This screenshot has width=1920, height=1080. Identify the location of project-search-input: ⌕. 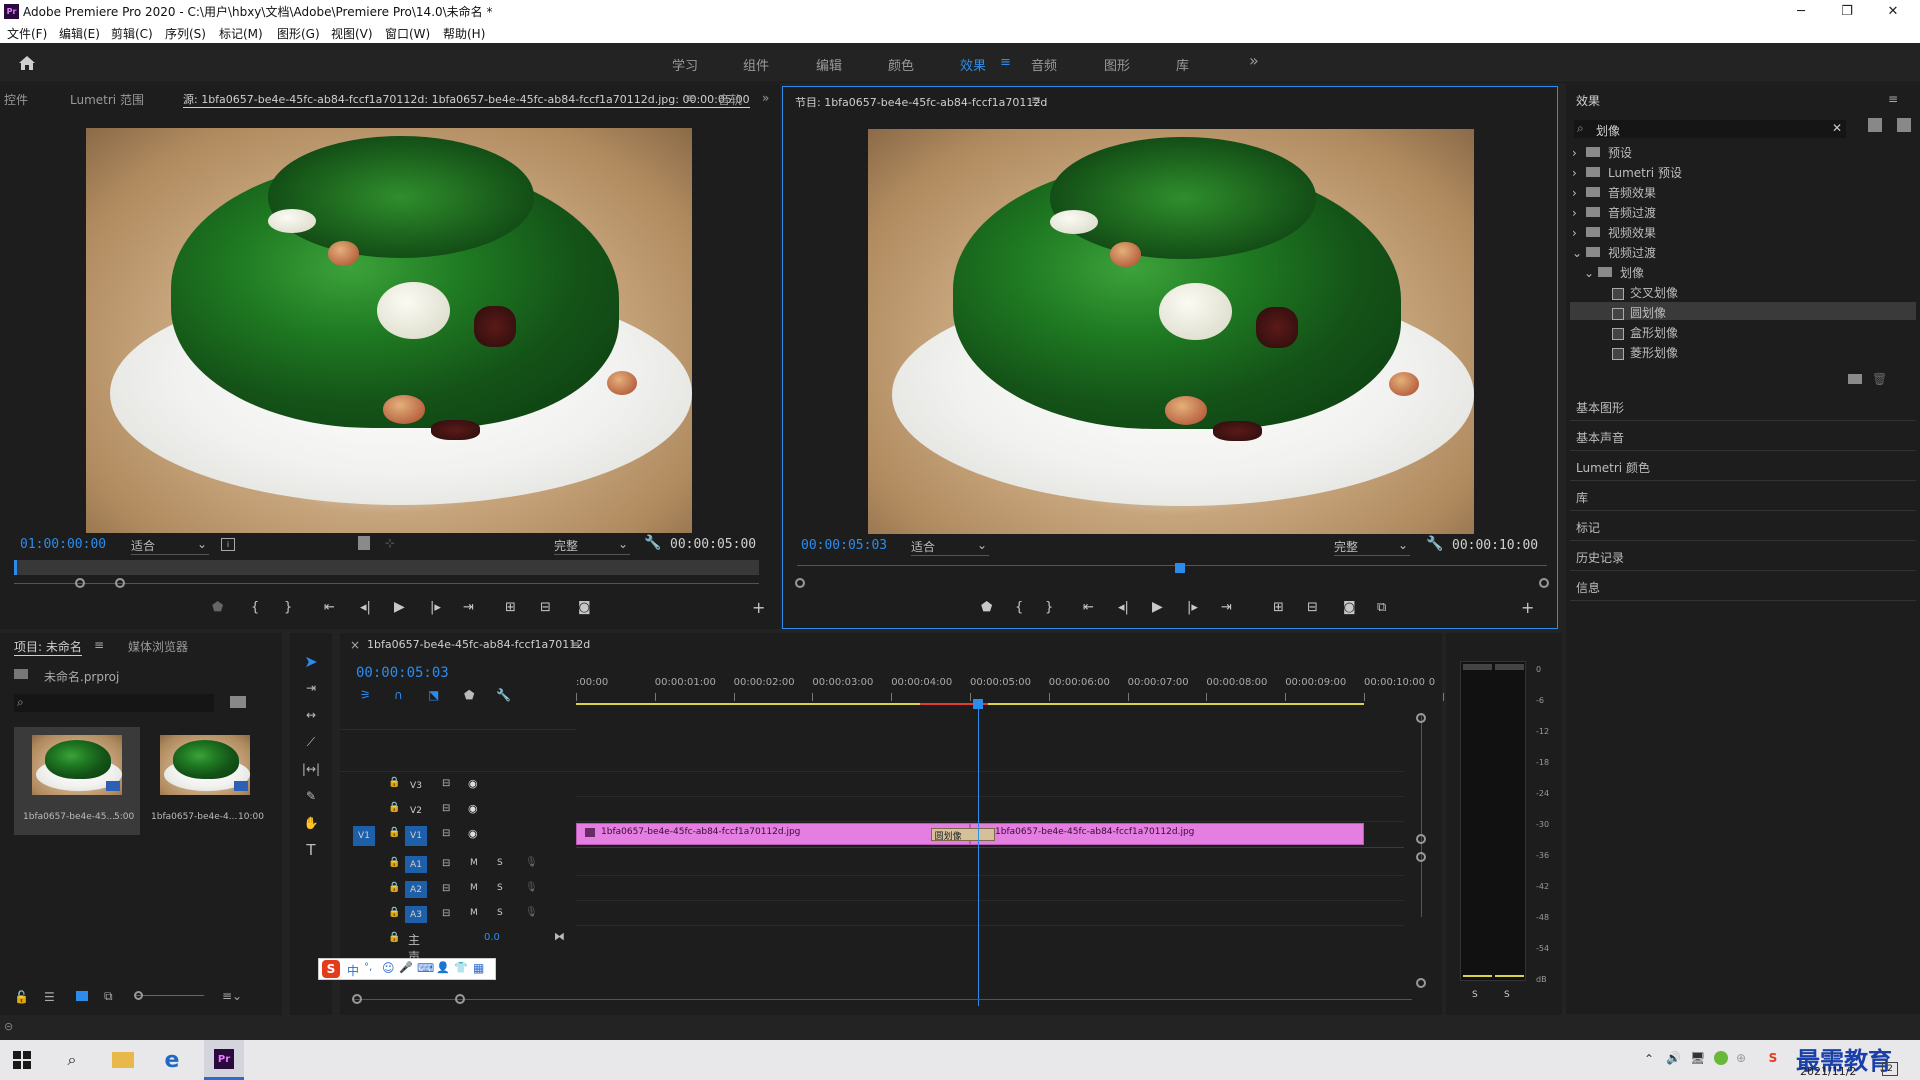
(114, 703).